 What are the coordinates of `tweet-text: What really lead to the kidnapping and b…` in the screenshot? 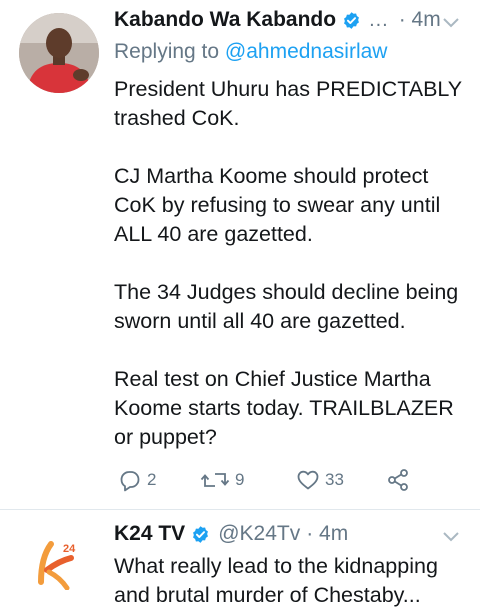 It's located at (292, 581).